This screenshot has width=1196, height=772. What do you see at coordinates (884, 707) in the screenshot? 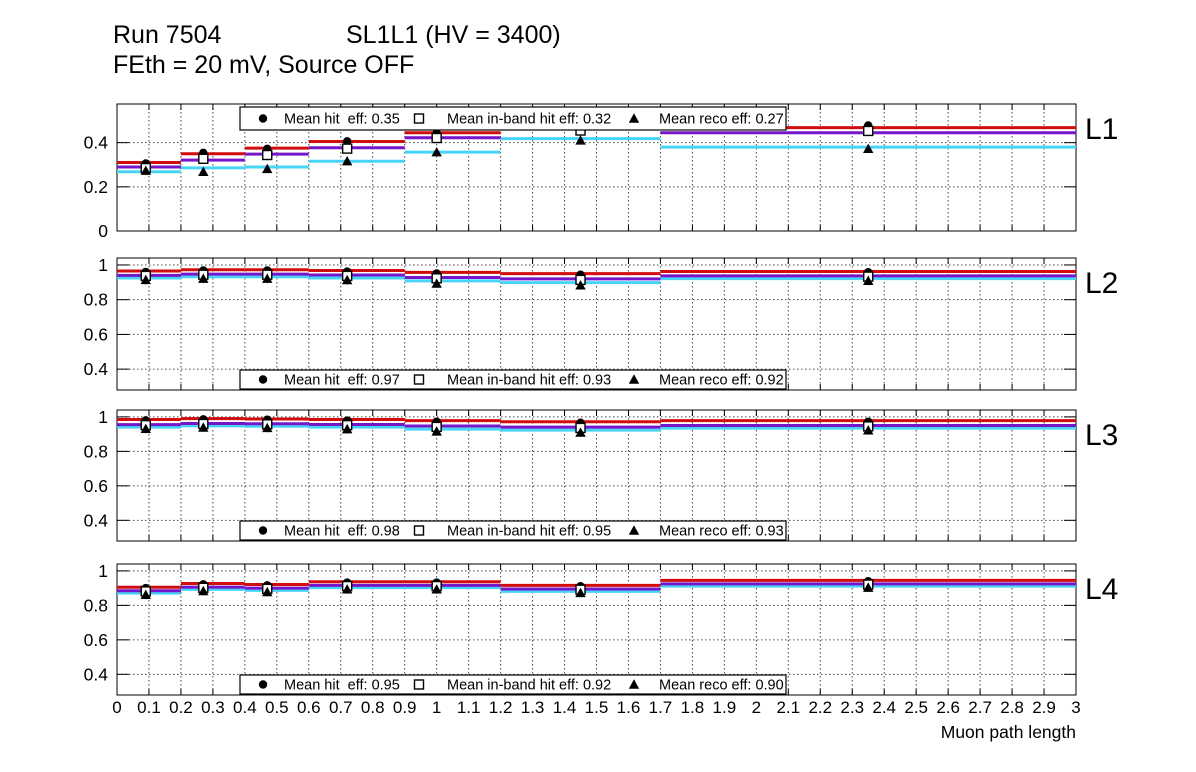
I see `x-tick-label: 2.4` at bounding box center [884, 707].